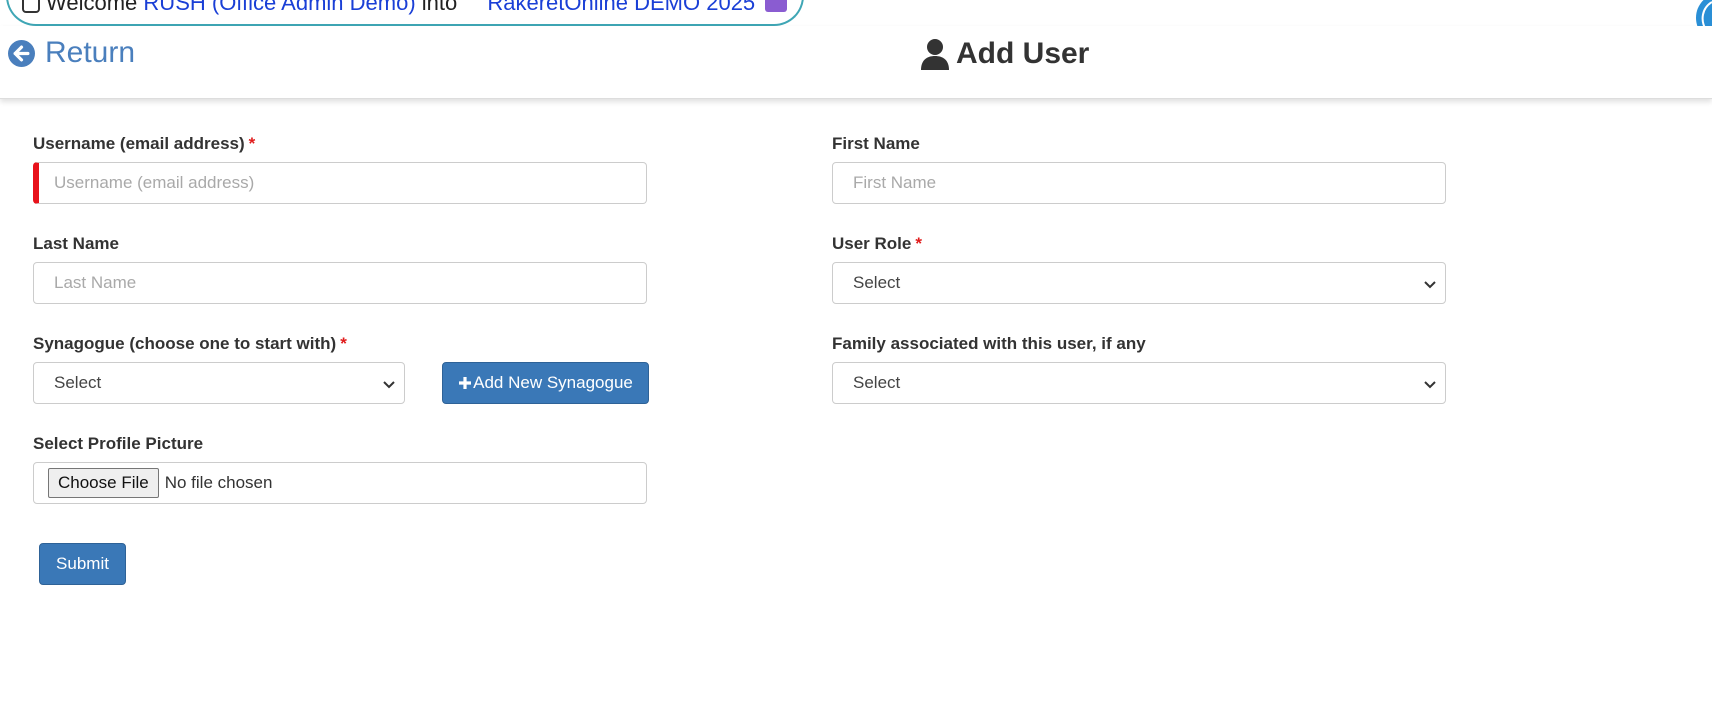 Image resolution: width=1712 pixels, height=725 pixels. I want to click on page-title: Add User, so click(1004, 54).